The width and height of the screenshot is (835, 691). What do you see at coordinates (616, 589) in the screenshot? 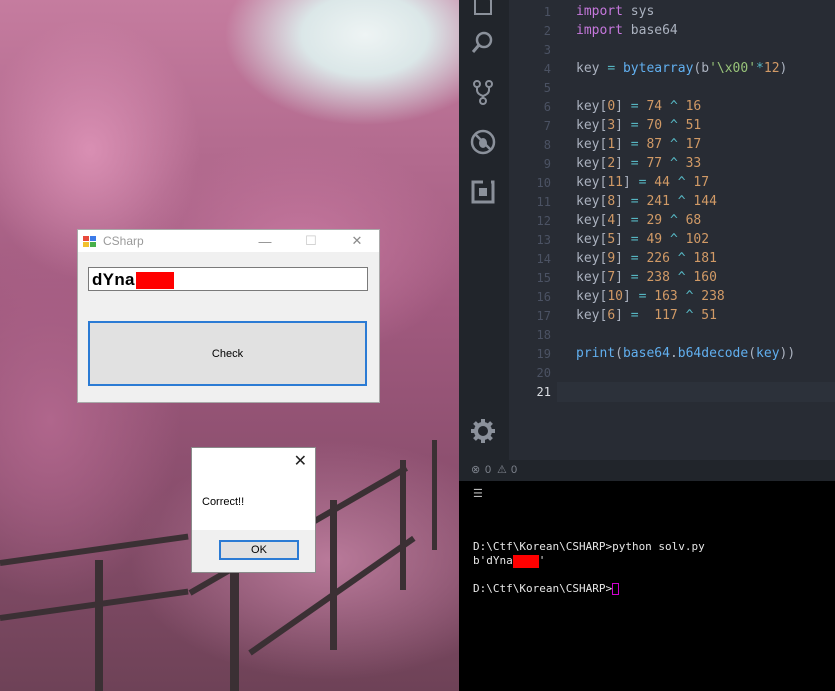
I see `terminal-cursor` at bounding box center [616, 589].